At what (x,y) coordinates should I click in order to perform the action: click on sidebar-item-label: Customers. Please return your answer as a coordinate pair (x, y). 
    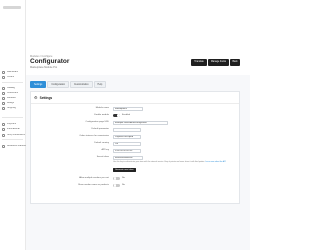
    Looking at the image, I should click on (13, 93).